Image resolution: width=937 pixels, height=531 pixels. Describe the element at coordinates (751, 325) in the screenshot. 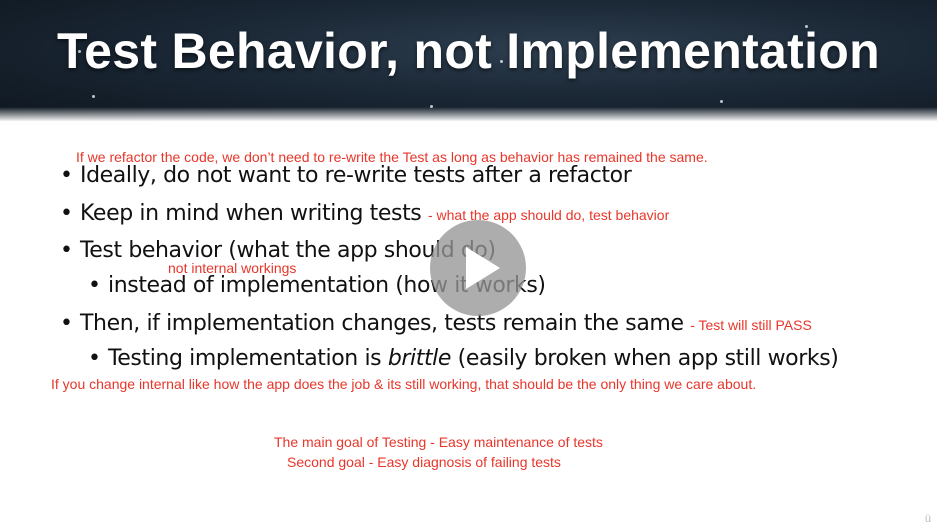

I see `inline-annotation: - Test will still PASS` at that location.